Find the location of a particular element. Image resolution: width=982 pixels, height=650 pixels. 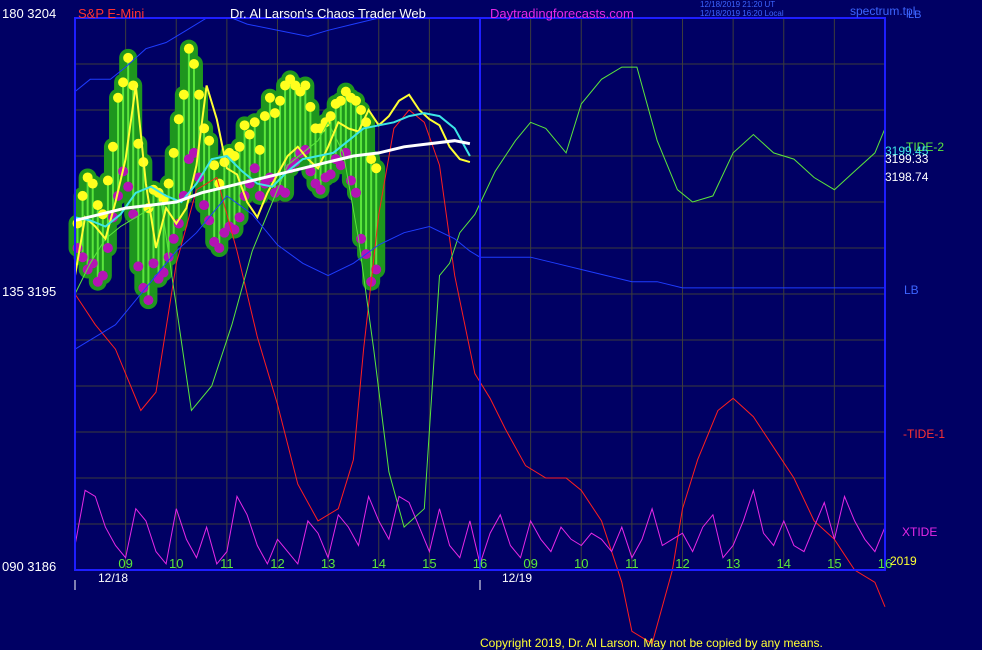

axis-label-mid: 135 3195 is located at coordinates (29, 291).